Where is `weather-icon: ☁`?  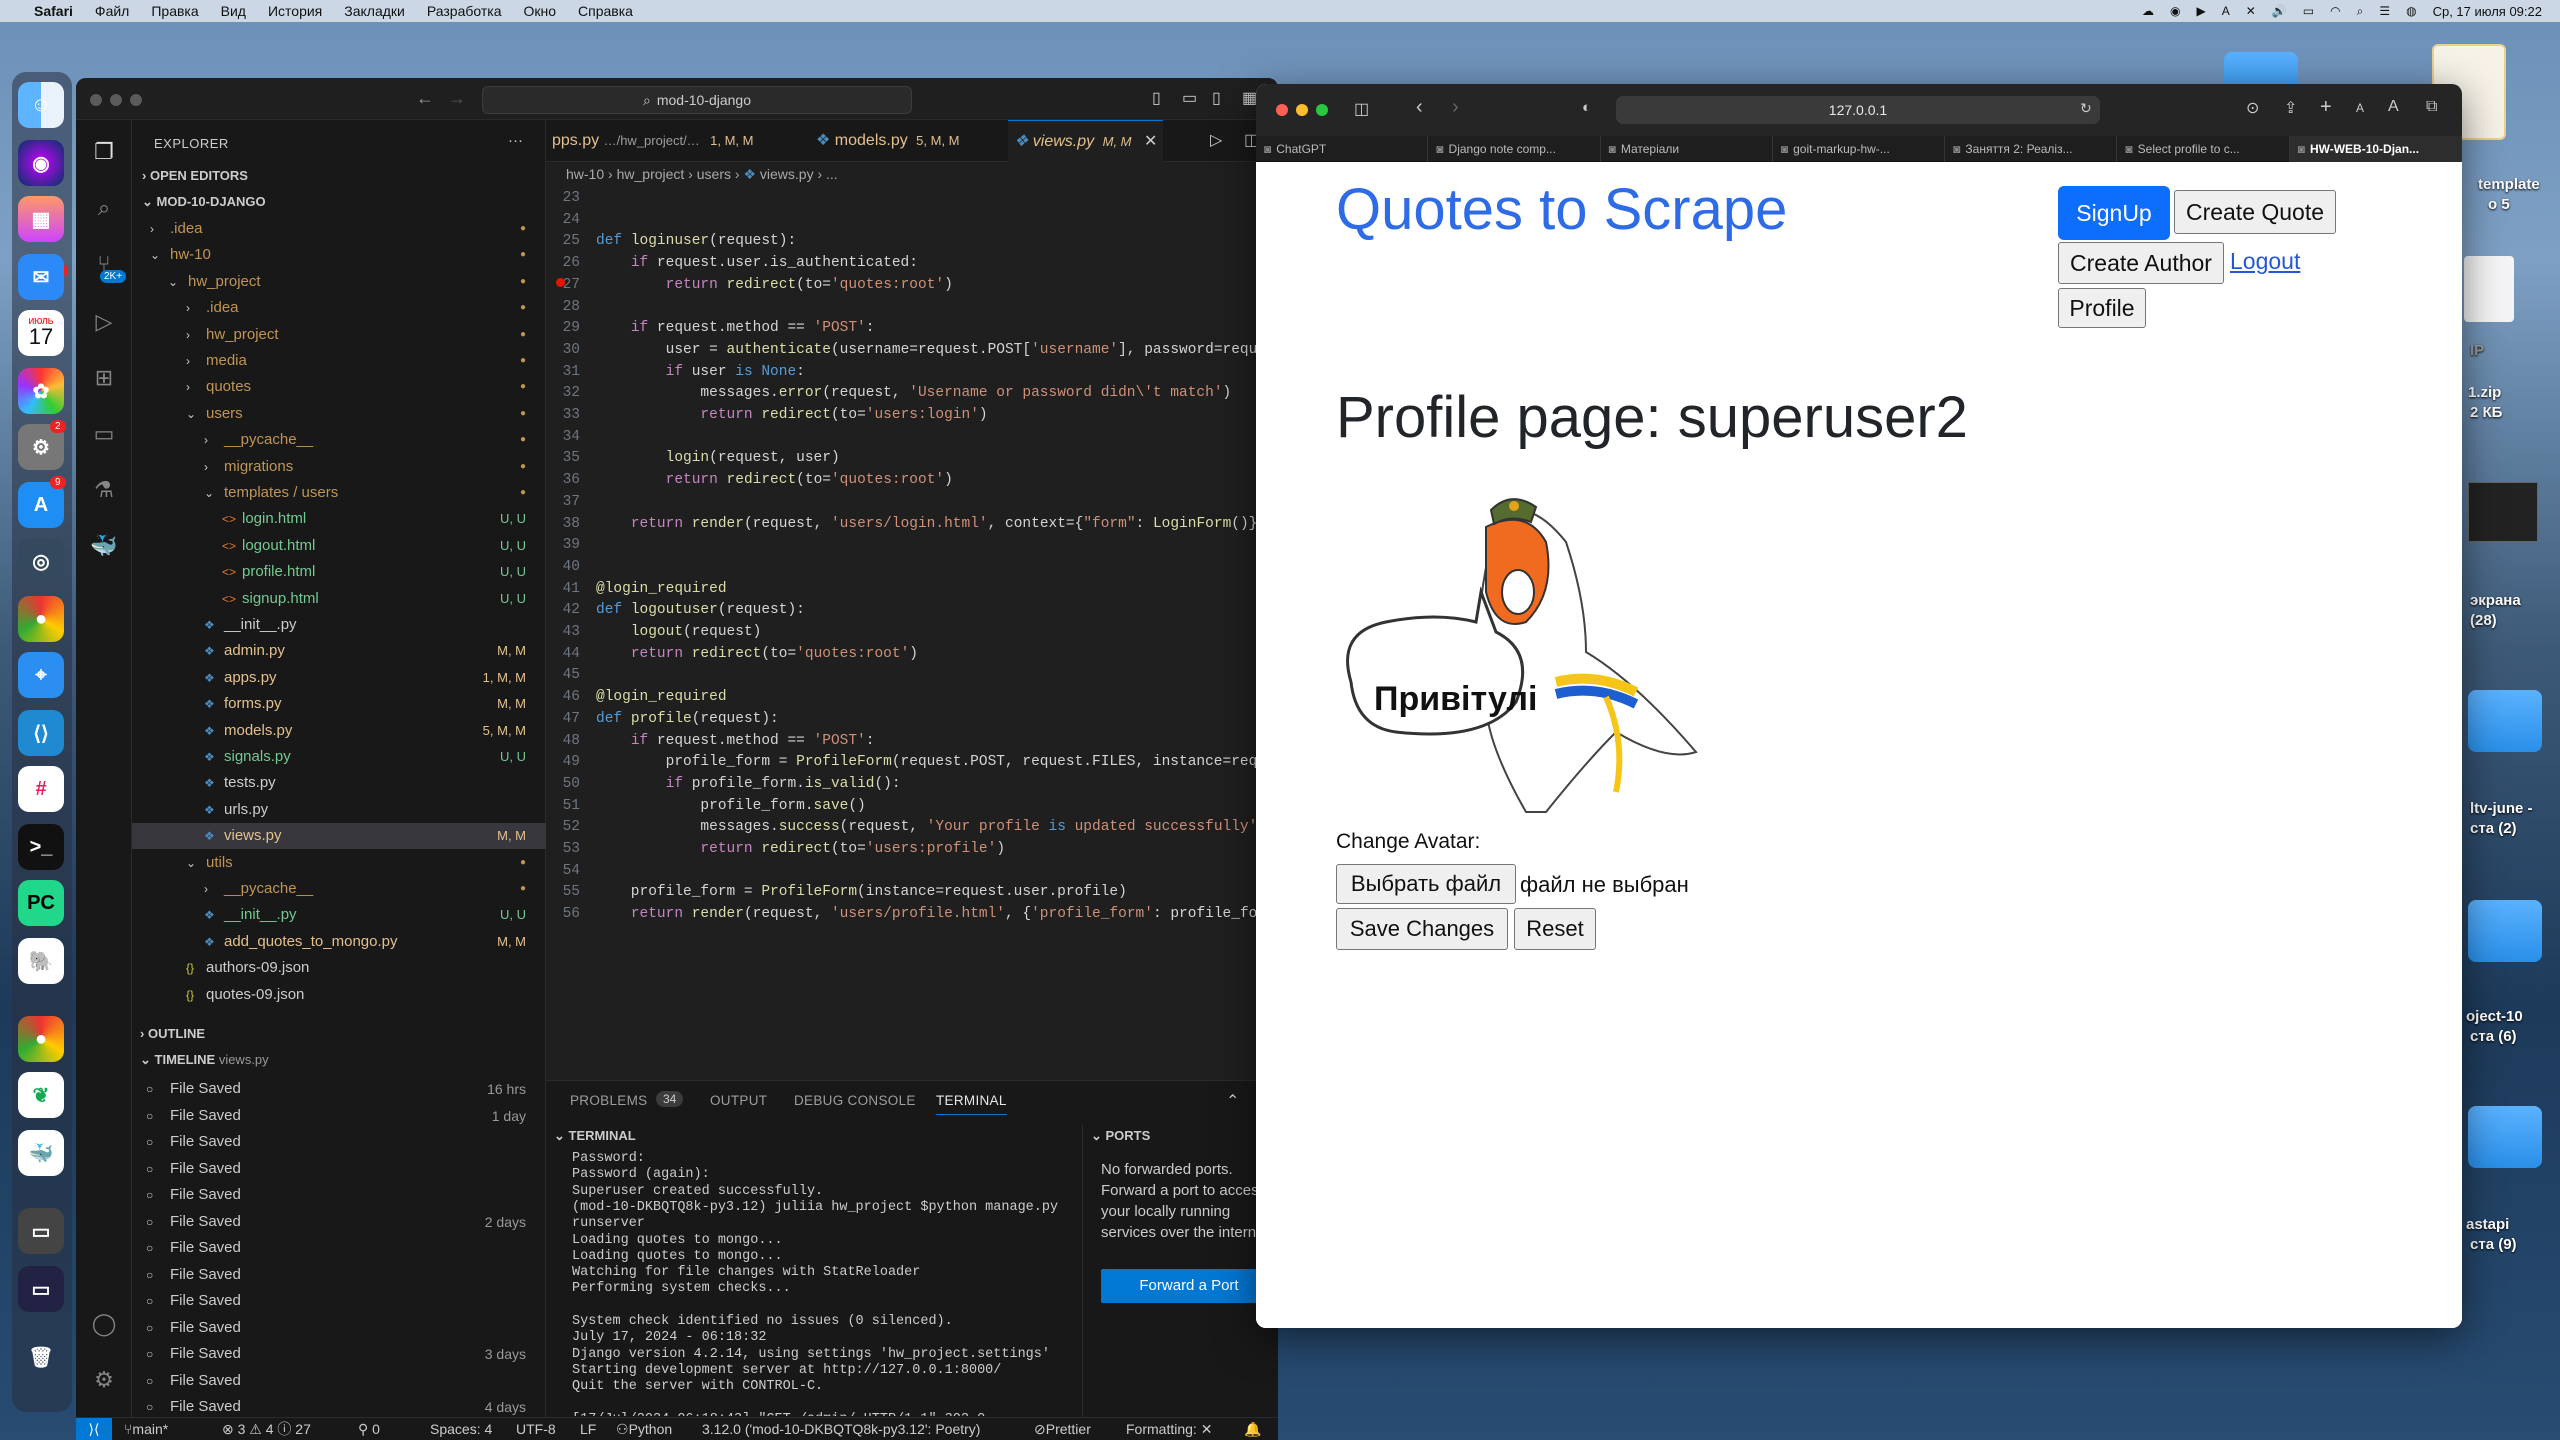
weather-icon: ☁ is located at coordinates (2148, 11).